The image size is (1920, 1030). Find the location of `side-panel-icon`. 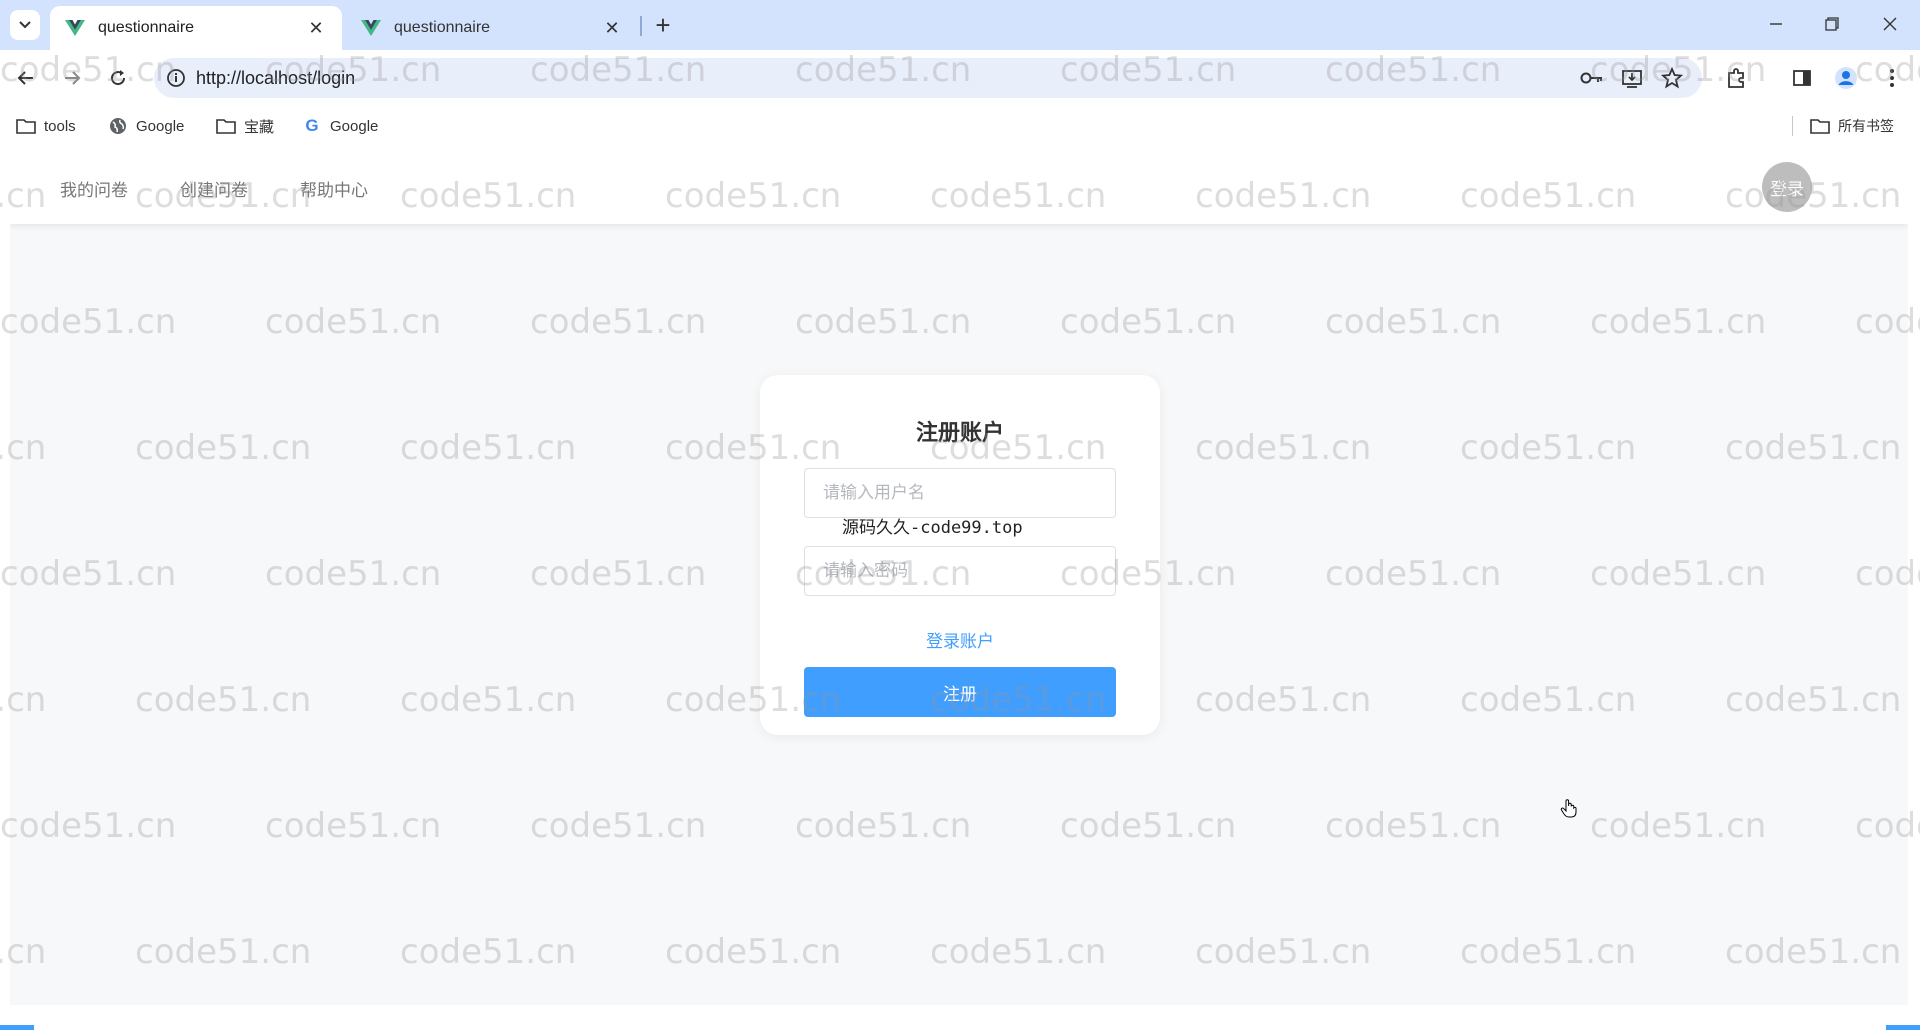

side-panel-icon is located at coordinates (1802, 78).